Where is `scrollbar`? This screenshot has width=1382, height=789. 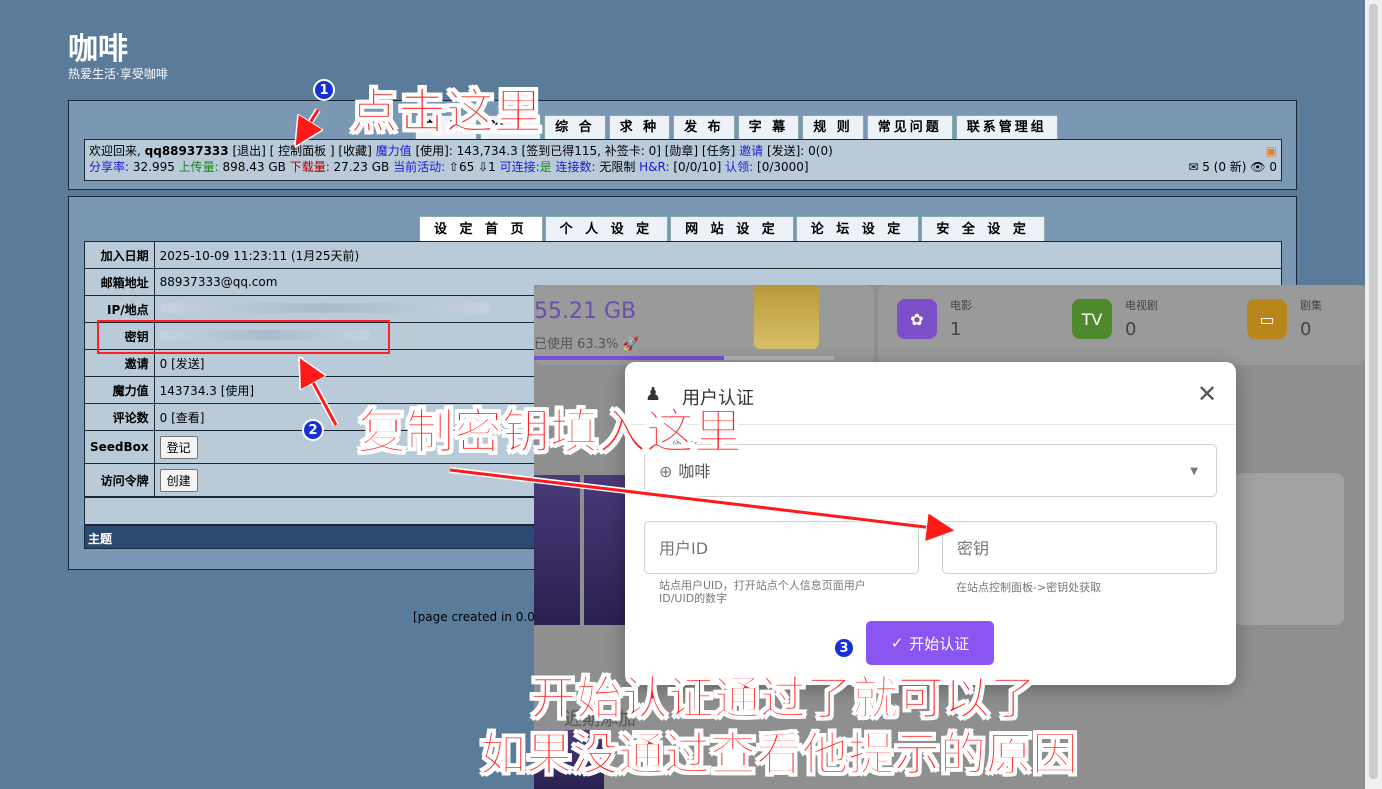
scrollbar is located at coordinates (1373, 394).